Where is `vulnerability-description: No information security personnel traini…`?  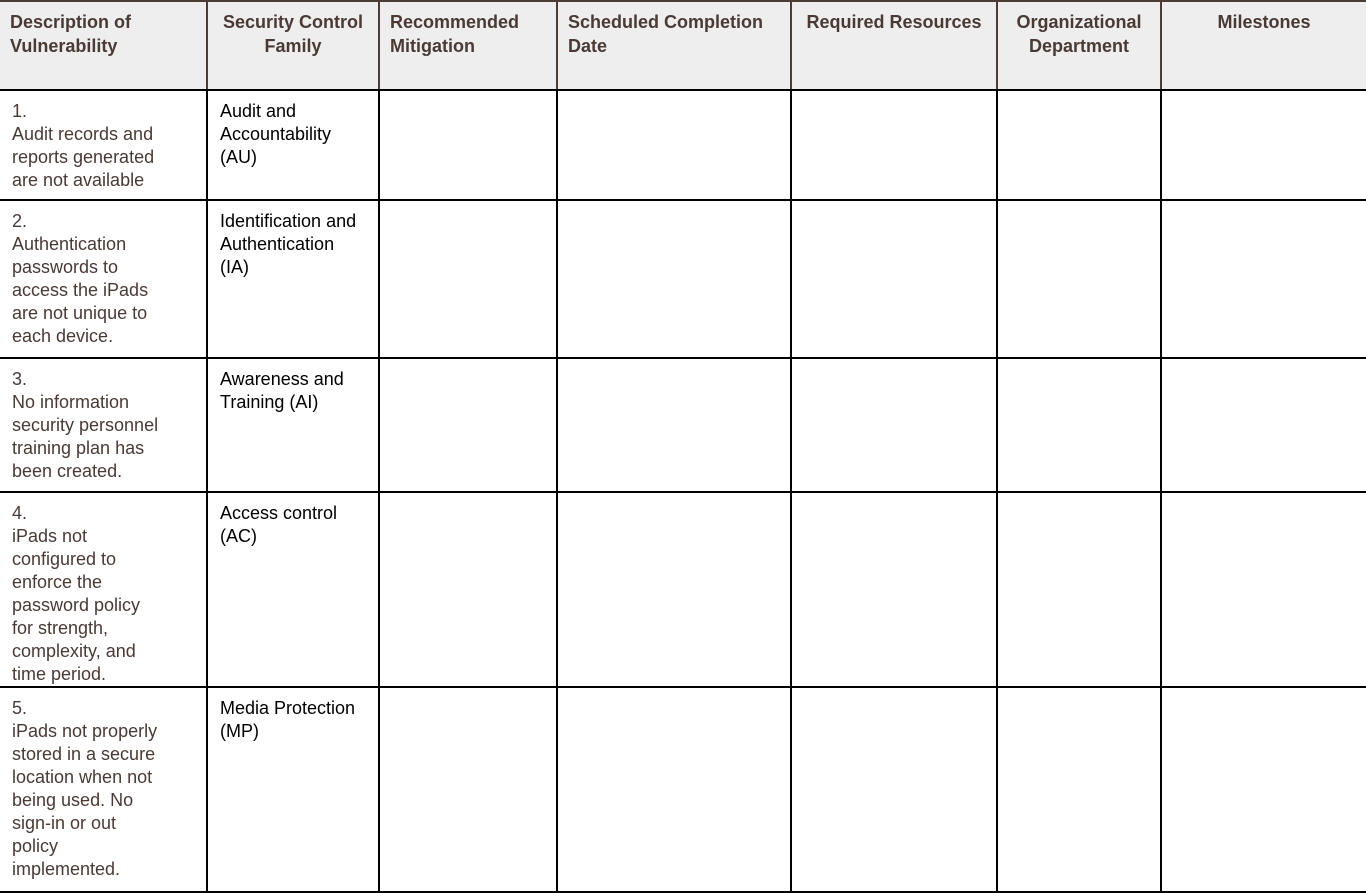
vulnerability-description: No information security personnel traini… is located at coordinates (85, 436).